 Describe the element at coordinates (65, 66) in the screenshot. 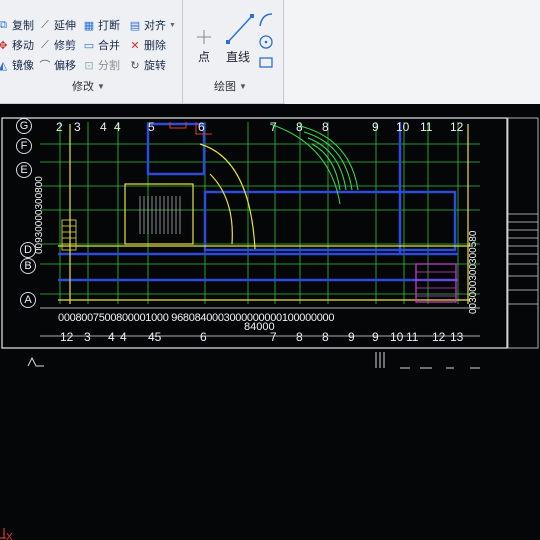

I see `offset-label: 偏移` at that location.